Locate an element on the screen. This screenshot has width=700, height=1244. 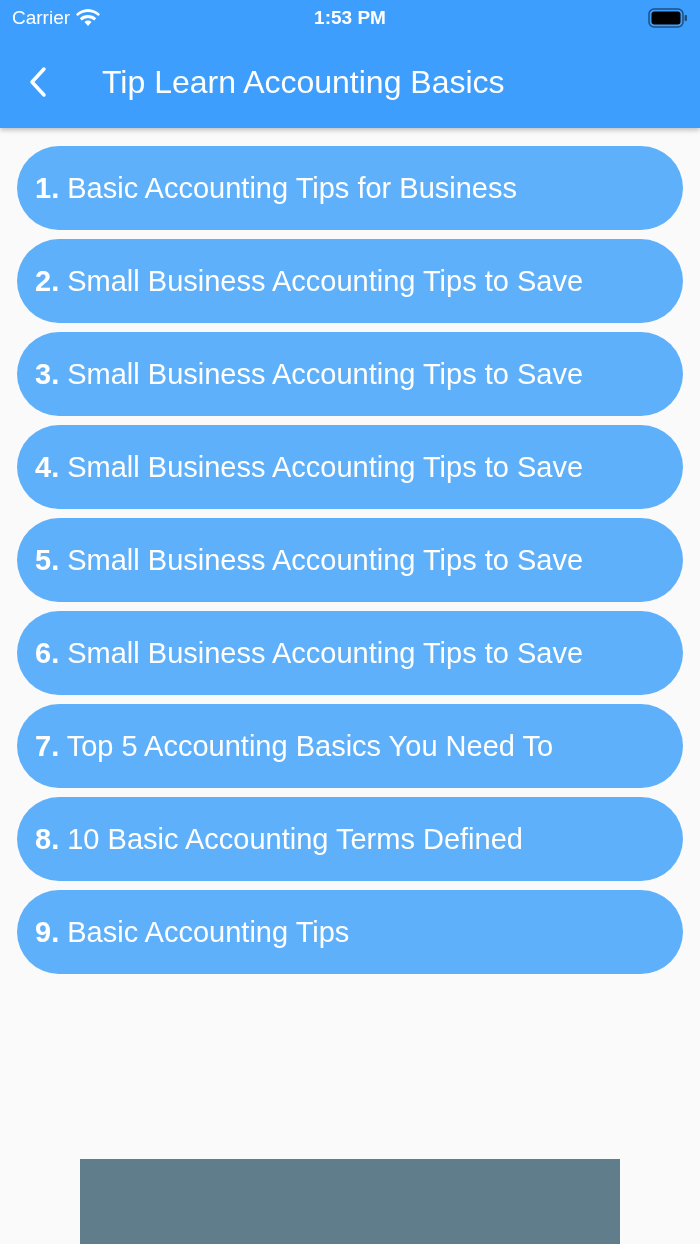
status-time: 1:53 PM is located at coordinates (350, 18).